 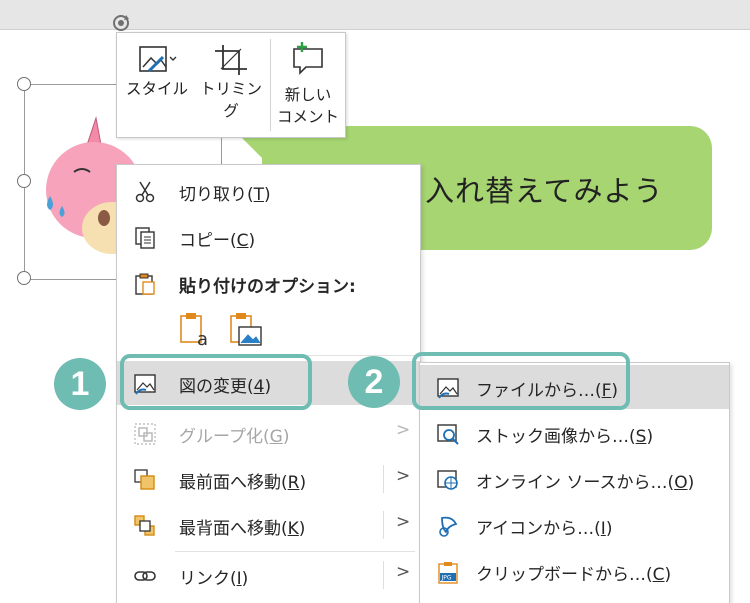 What do you see at coordinates (224, 437) in the screenshot?
I see `menu-label: グループ化(` at bounding box center [224, 437].